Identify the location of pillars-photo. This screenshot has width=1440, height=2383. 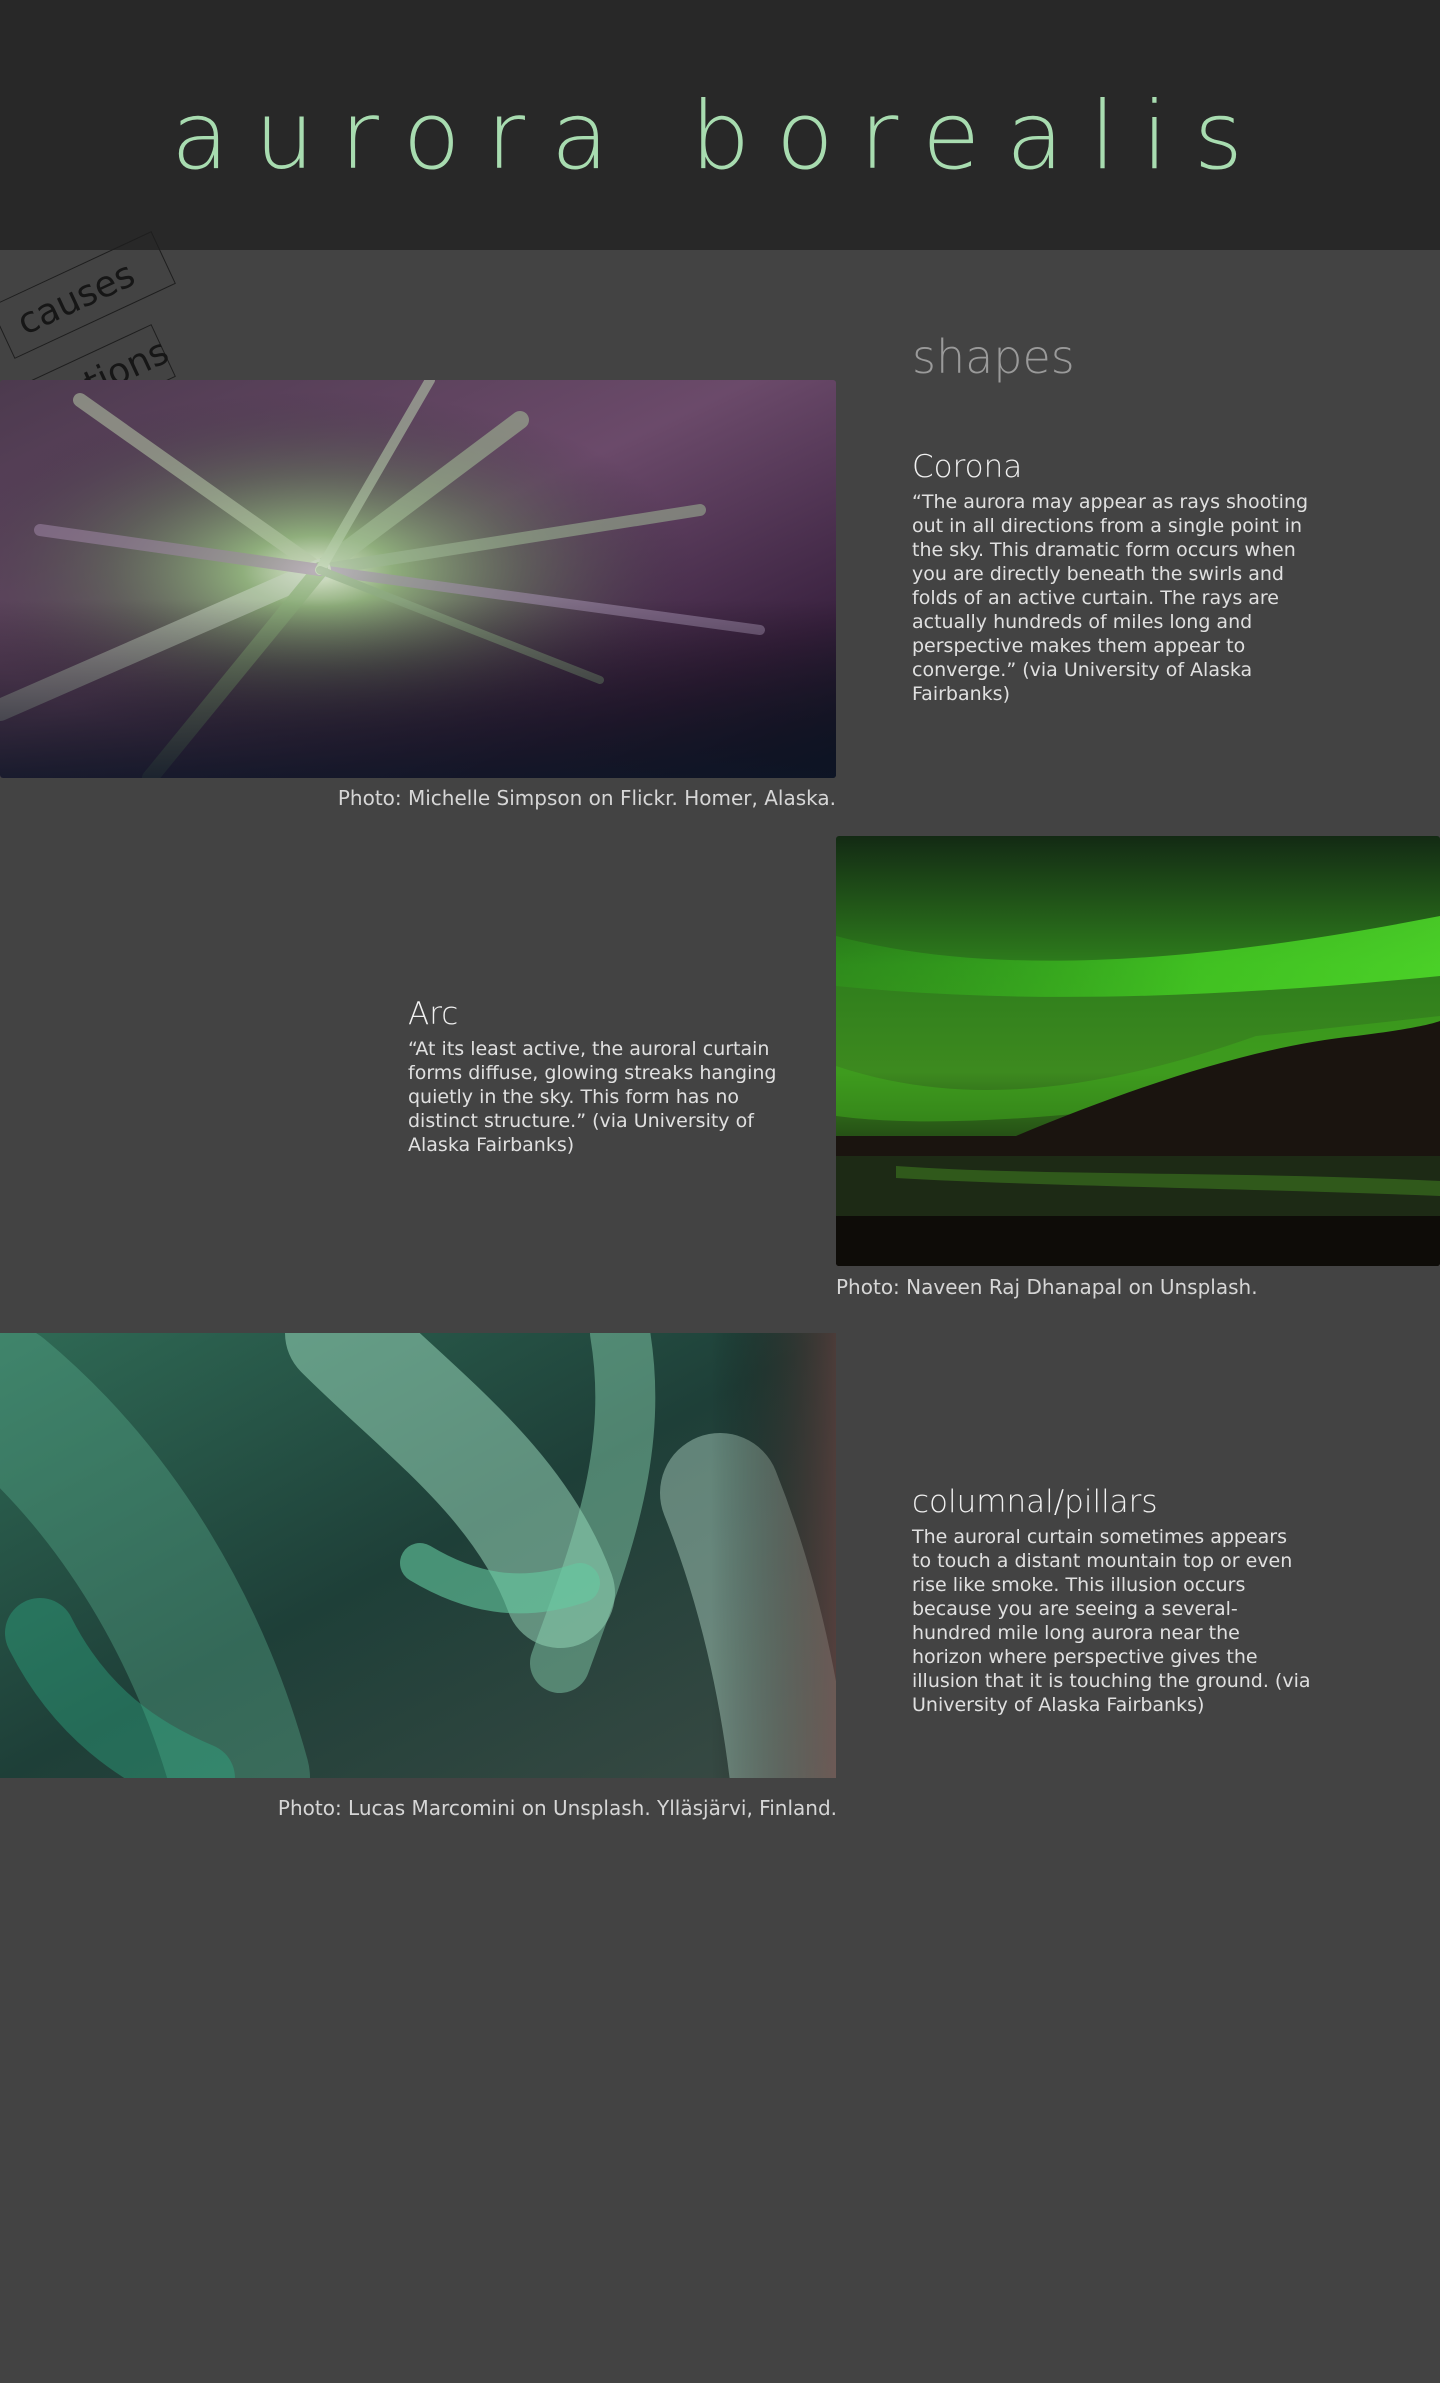
(418, 1555).